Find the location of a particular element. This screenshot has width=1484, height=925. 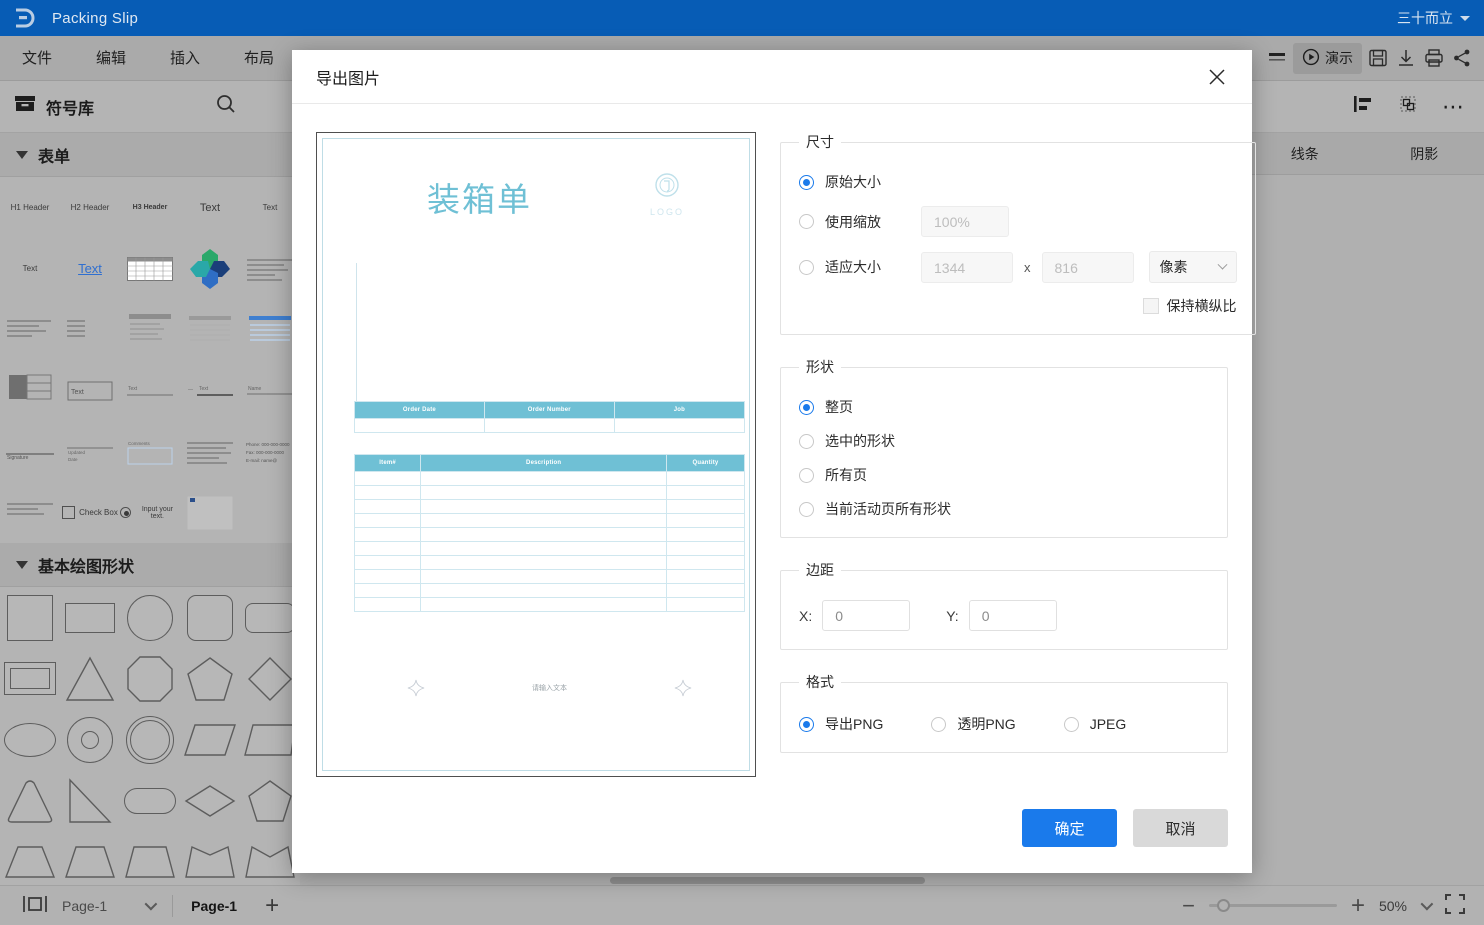

margin-y-input: 0 is located at coordinates (1012, 615).